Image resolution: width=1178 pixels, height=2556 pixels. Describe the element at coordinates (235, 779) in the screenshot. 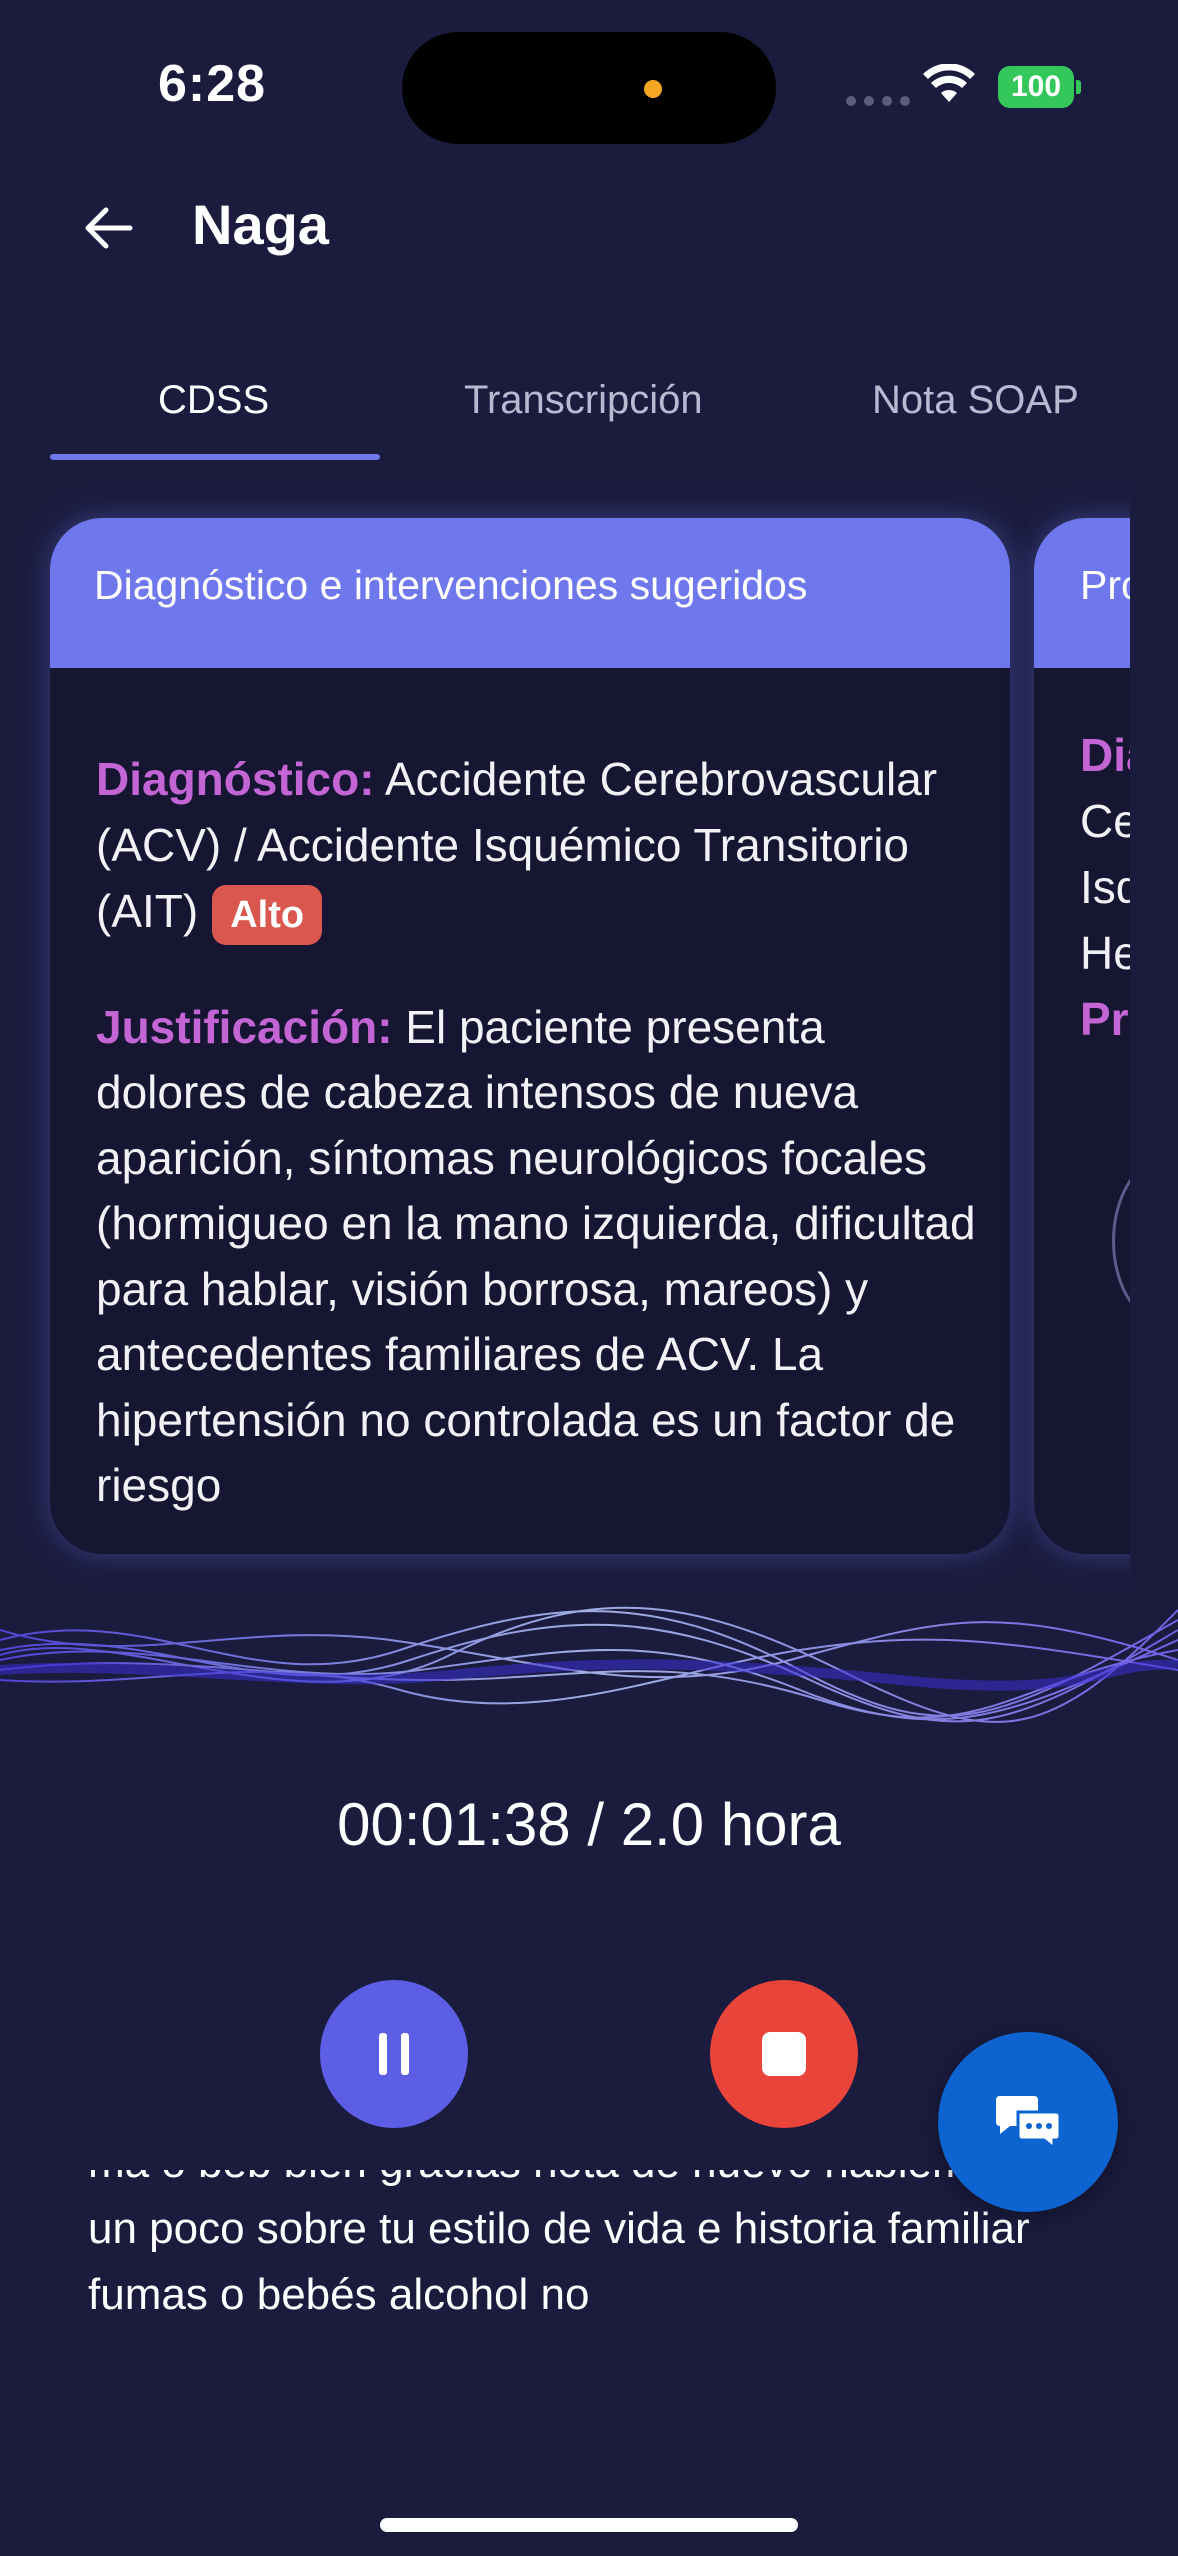

I see `diagnosis-label: Diagnóstico:` at that location.